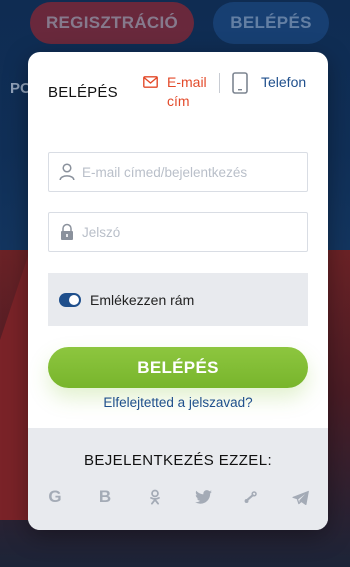 Image resolution: width=350 pixels, height=567 pixels. Describe the element at coordinates (284, 82) in the screenshot. I see `tab-phone-label: Telefon` at that location.